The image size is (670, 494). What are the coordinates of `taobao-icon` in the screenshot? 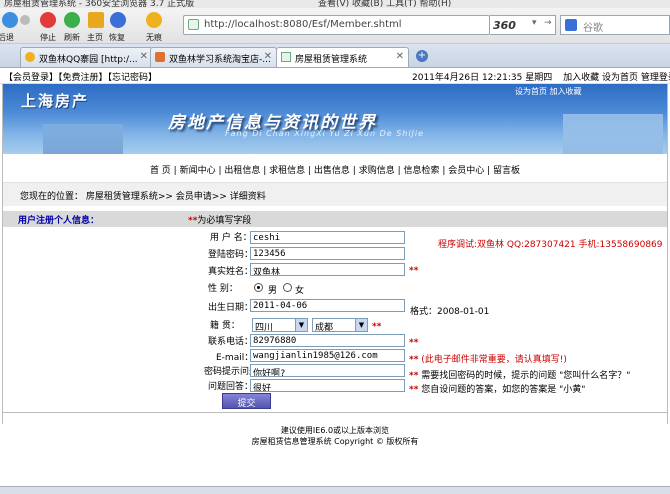 It's located at (160, 57).